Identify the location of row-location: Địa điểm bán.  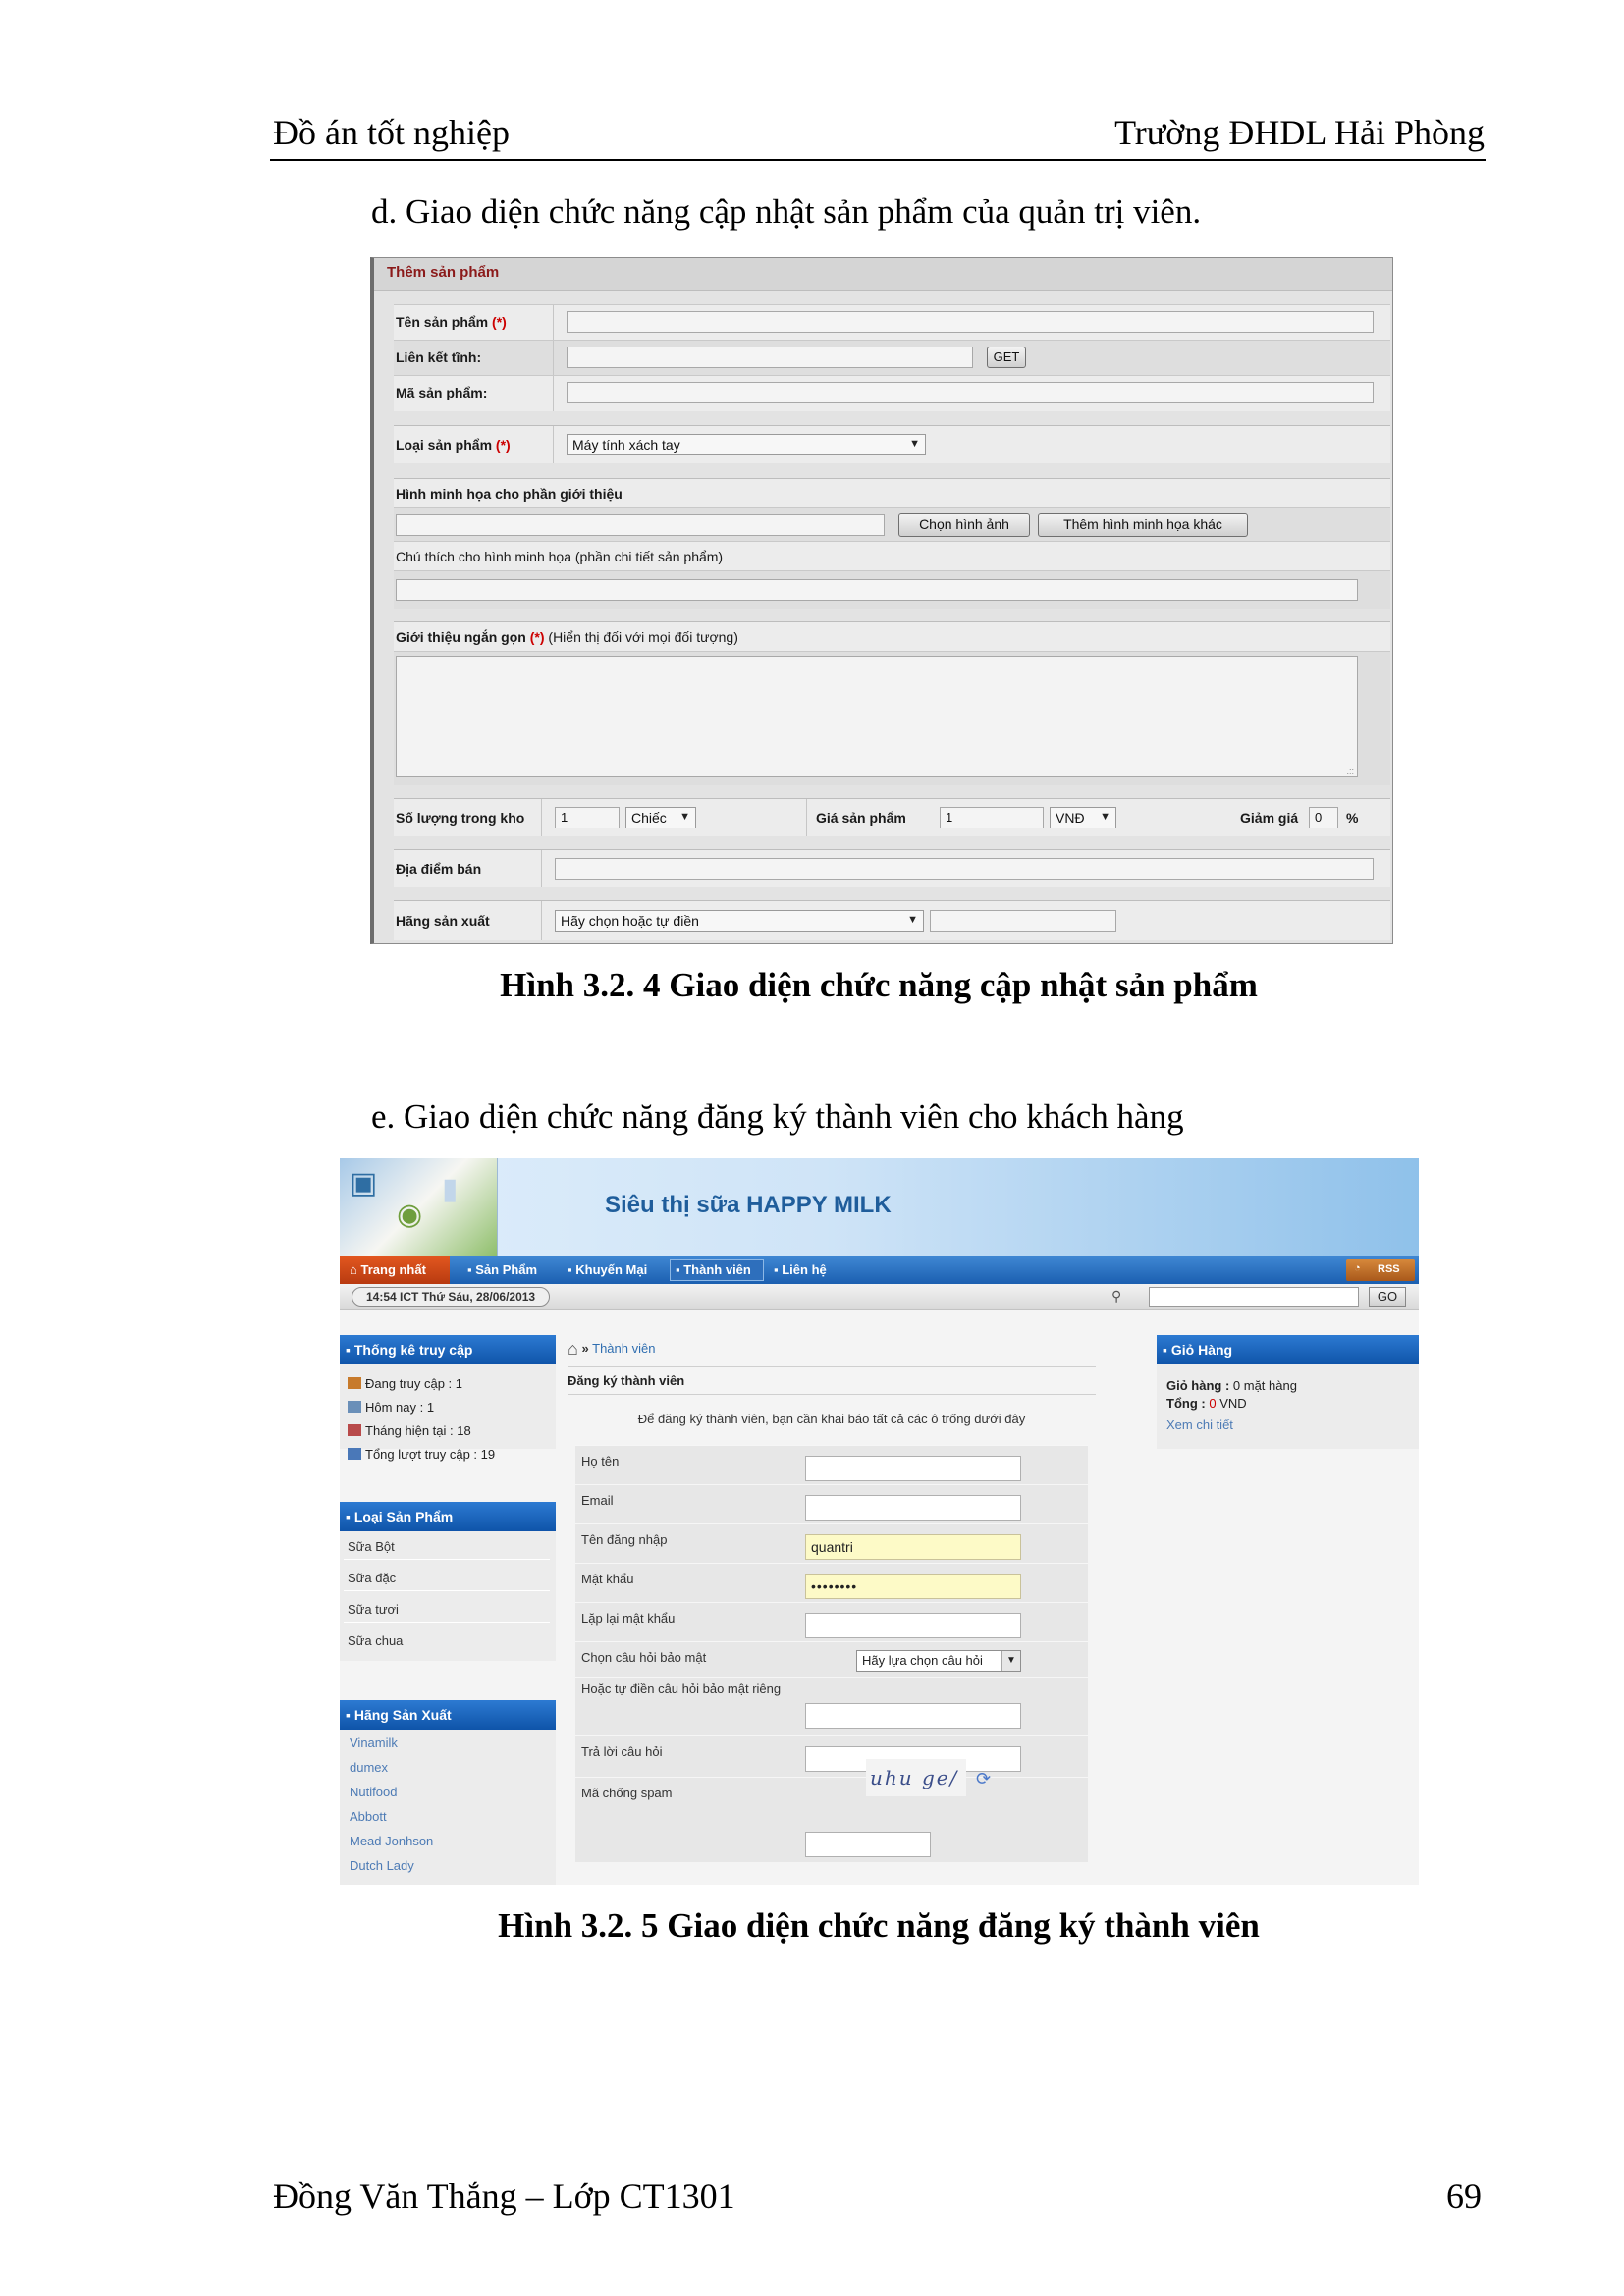
(892, 868).